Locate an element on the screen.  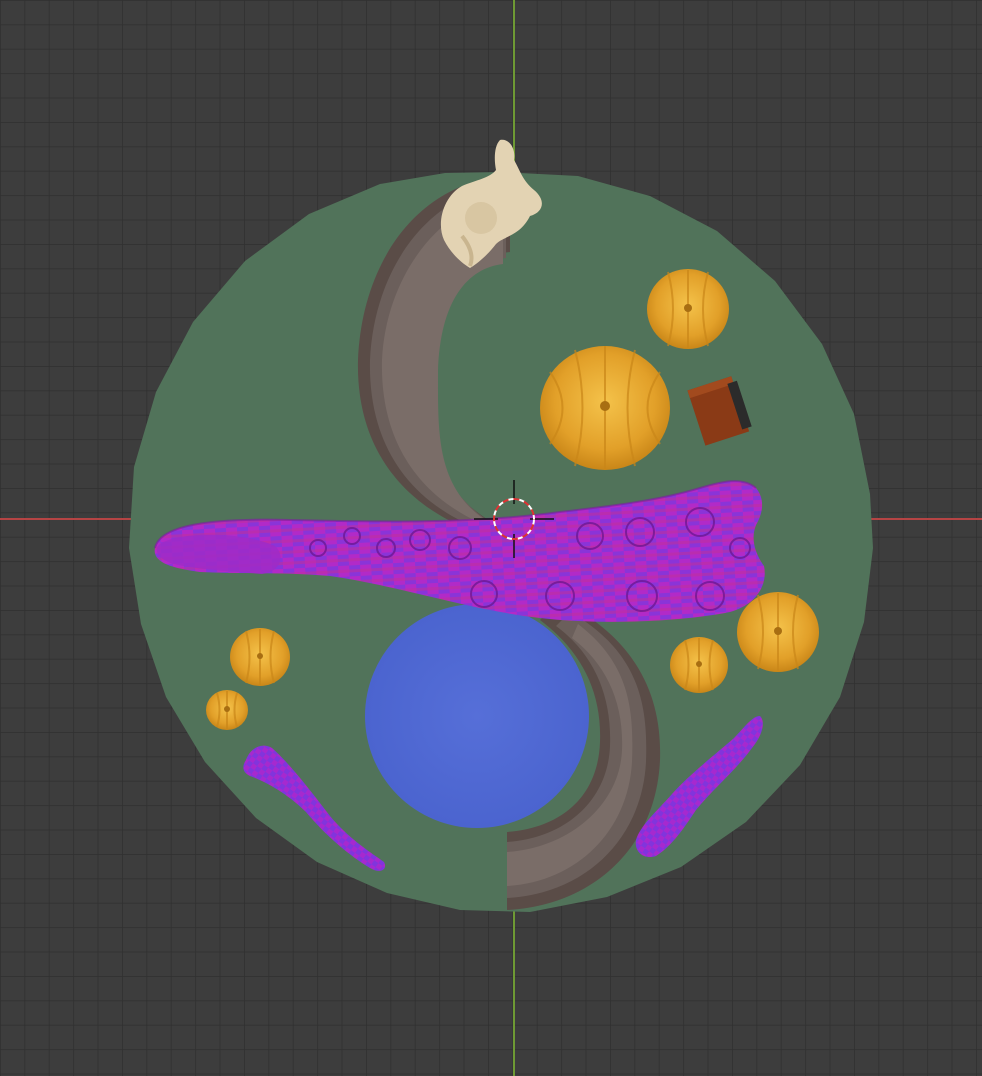
pumpkin-large is located at coordinates (605, 408).